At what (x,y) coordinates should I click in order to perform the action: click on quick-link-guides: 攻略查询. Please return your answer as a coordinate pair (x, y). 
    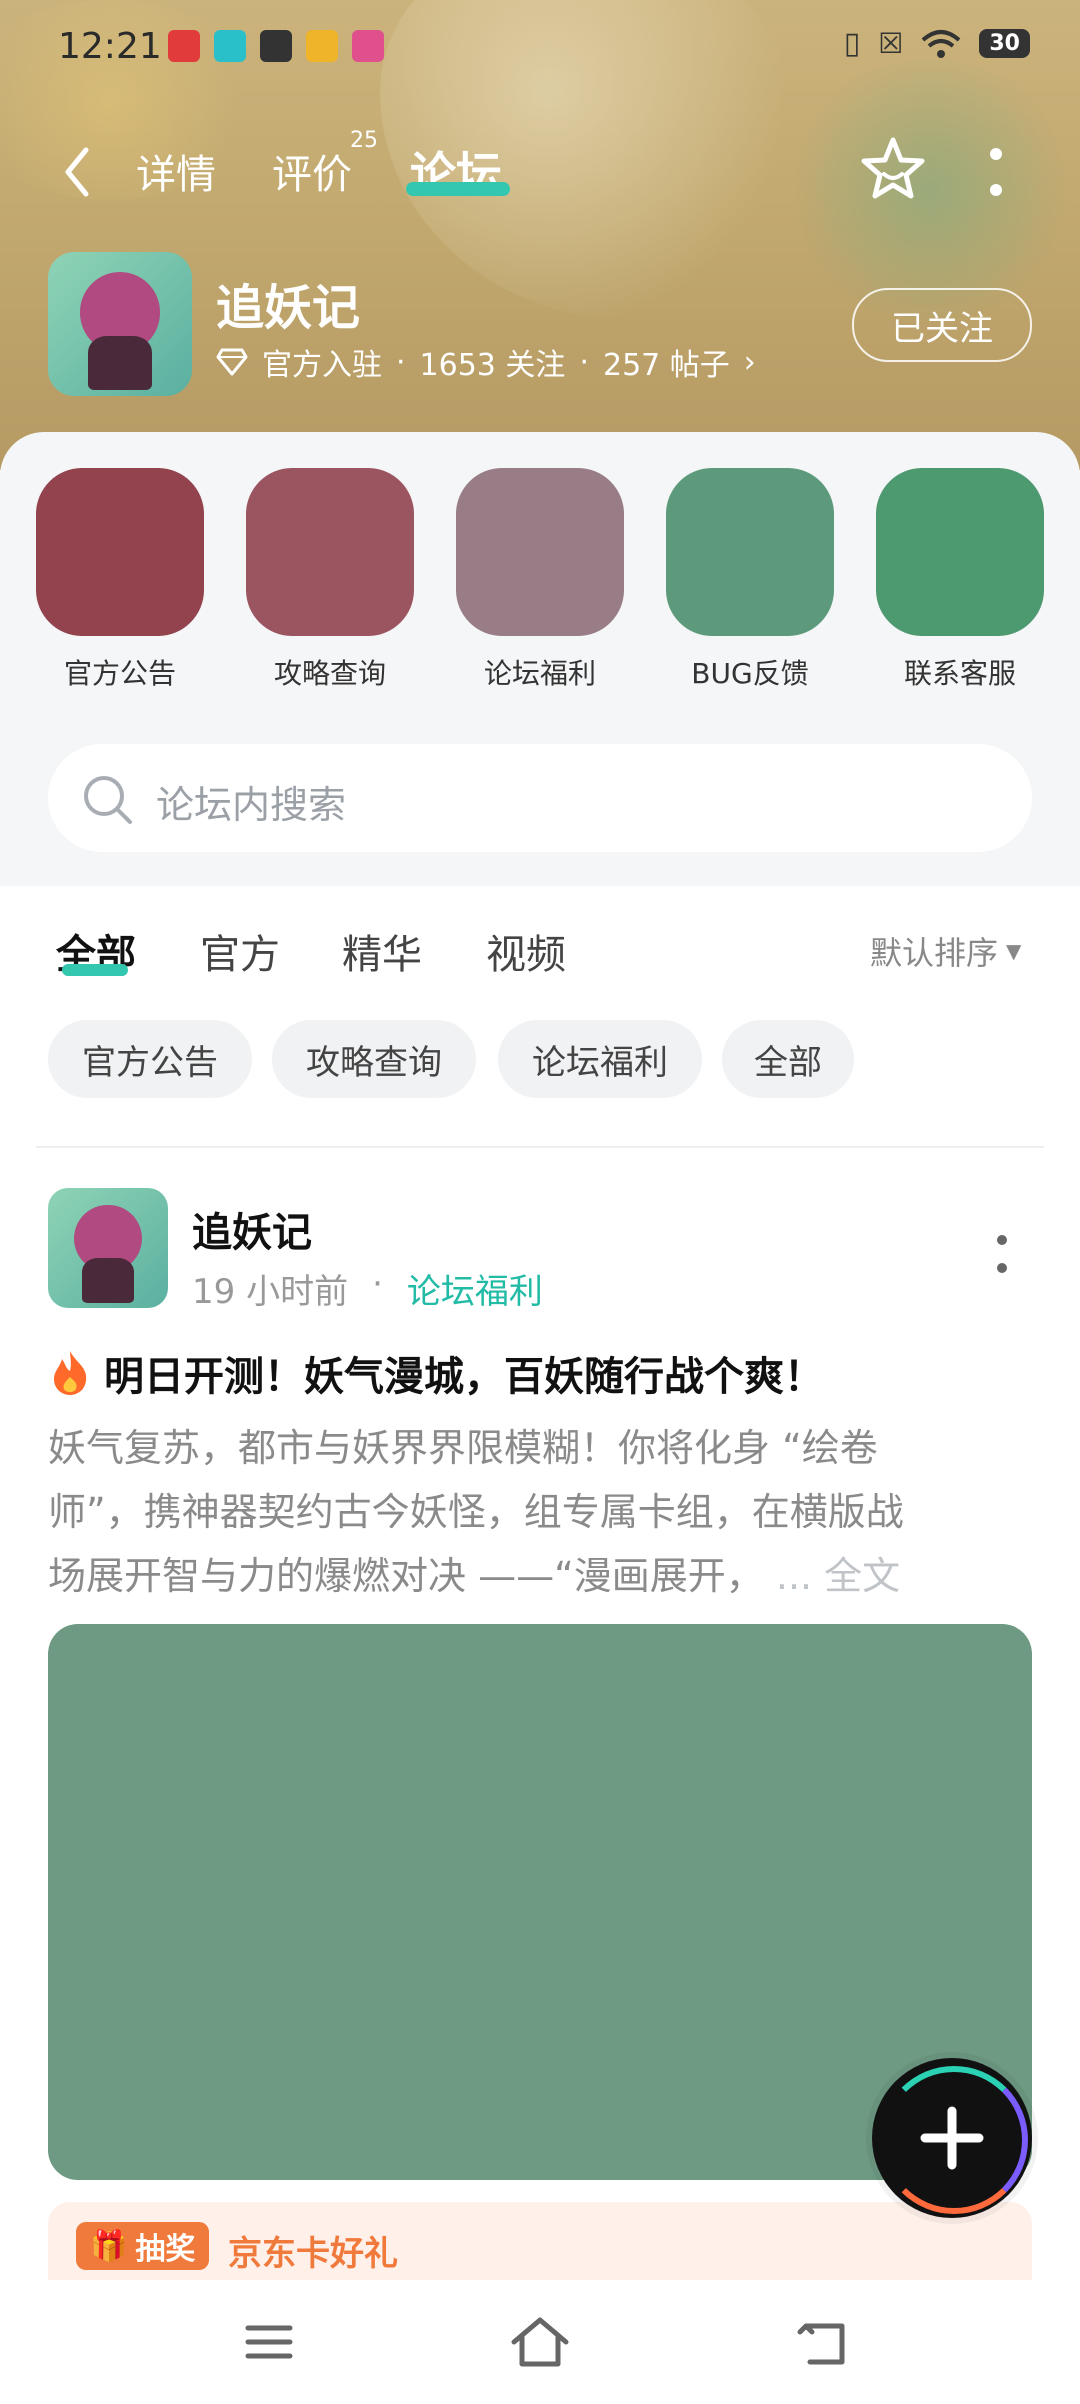
    Looking at the image, I should click on (330, 580).